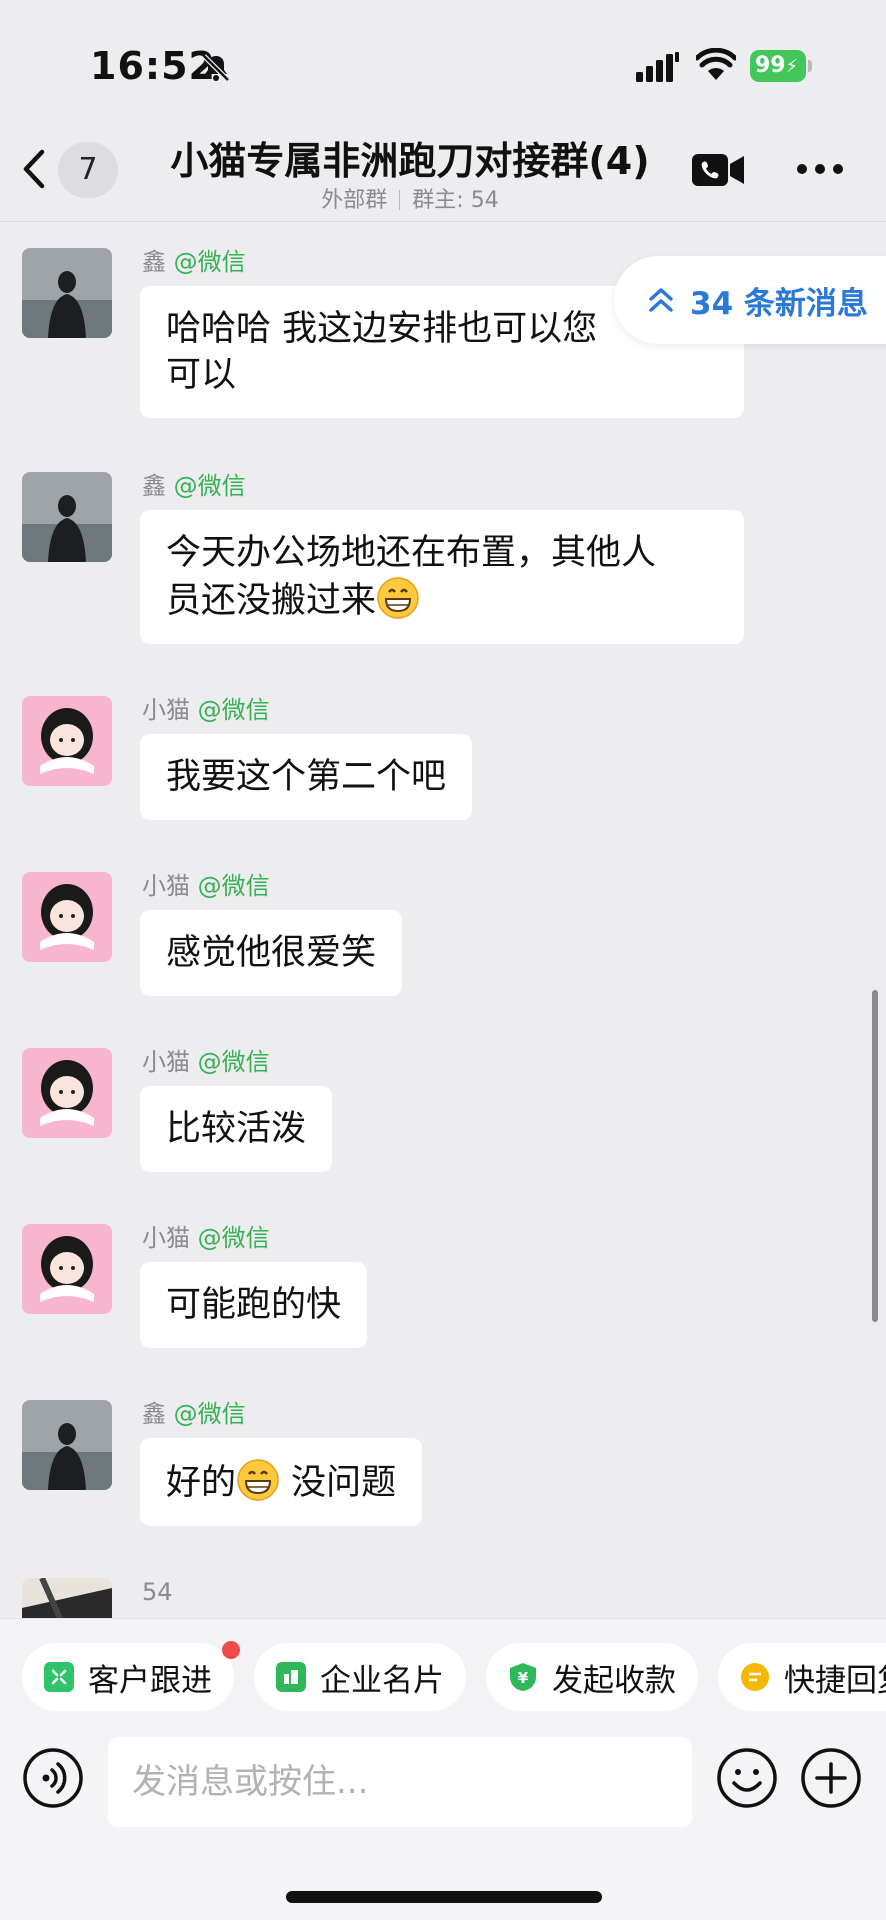 The image size is (886, 1920). I want to click on video-call-icon, so click(718, 170).